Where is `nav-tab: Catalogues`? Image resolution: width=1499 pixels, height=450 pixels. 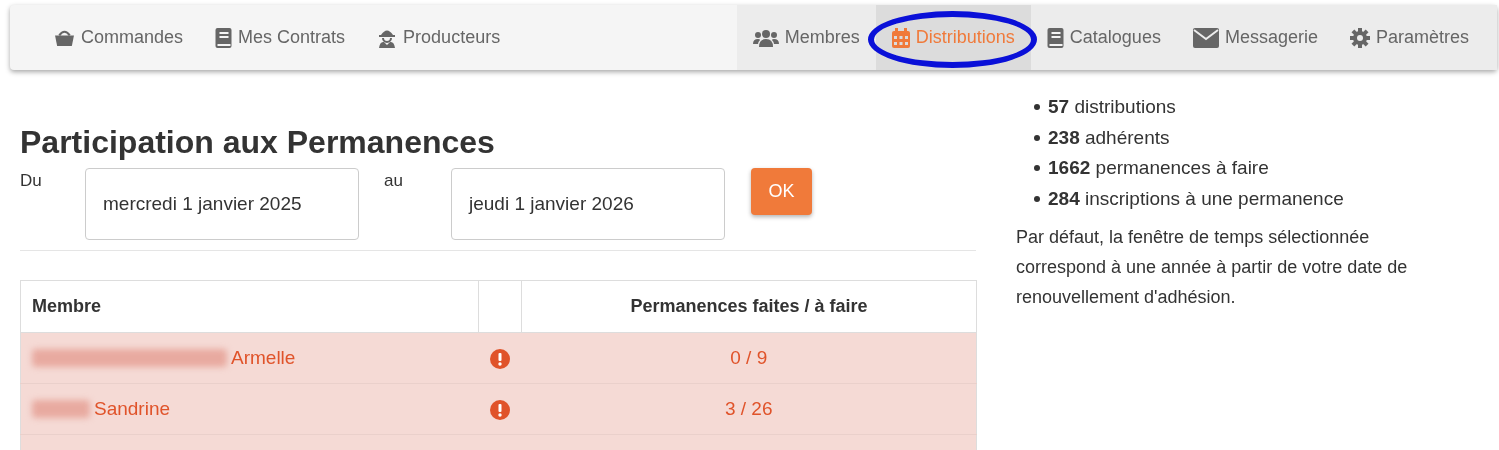
nav-tab: Catalogues is located at coordinates (1103, 37).